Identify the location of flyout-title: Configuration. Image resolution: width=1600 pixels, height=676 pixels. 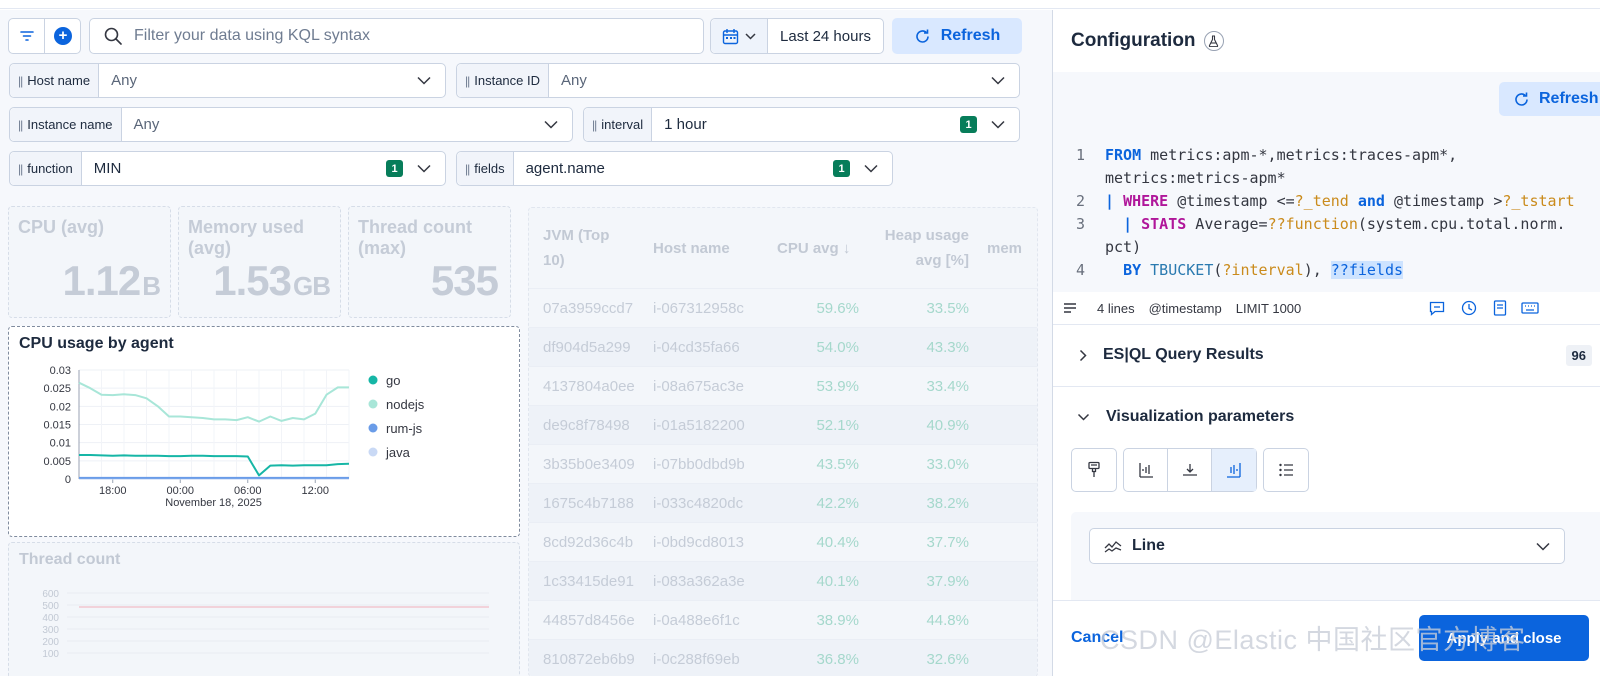
(1133, 40).